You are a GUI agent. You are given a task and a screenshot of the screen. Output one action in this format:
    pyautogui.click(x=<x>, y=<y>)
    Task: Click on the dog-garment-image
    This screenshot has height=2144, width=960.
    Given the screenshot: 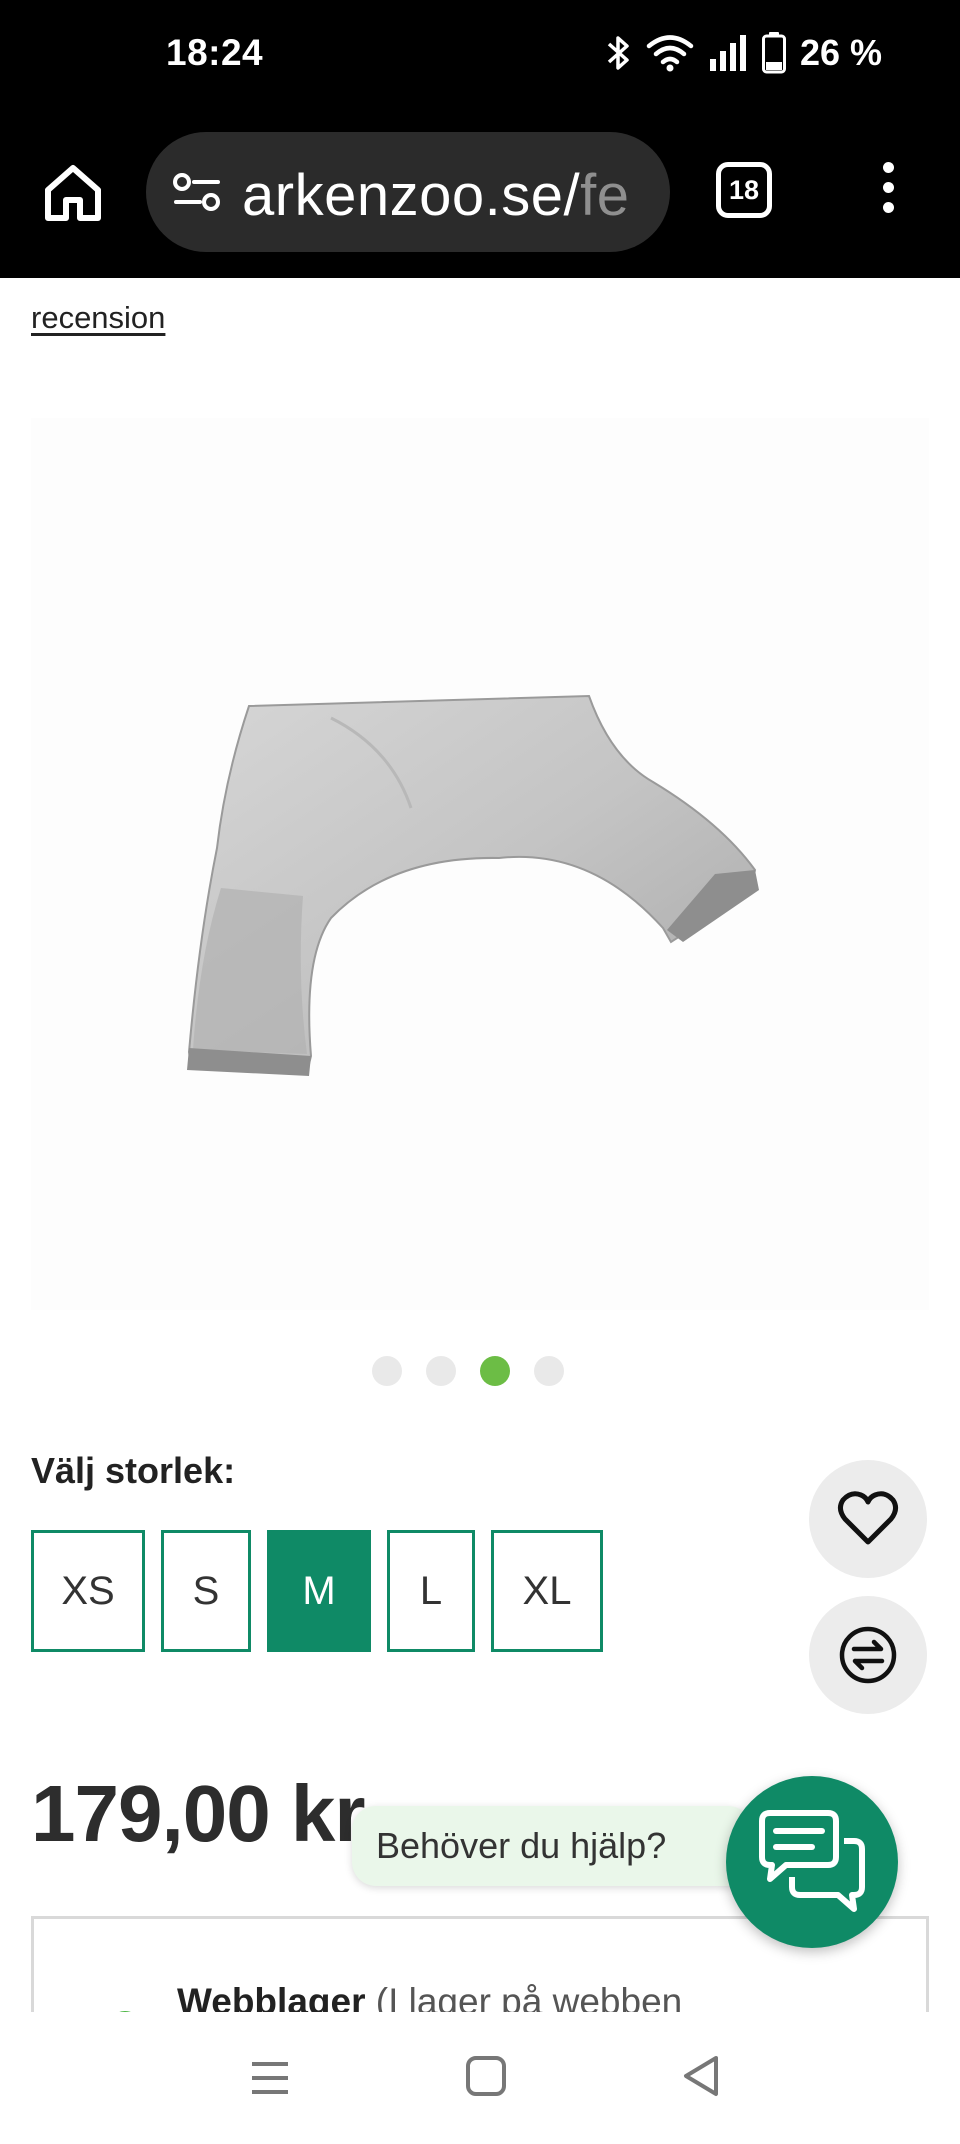 What is the action you would take?
    pyautogui.click(x=473, y=885)
    